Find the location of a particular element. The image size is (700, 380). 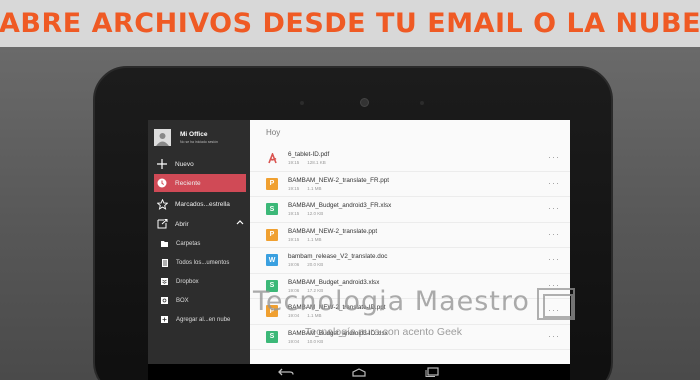

nav-item-reciente: Reciente is located at coordinates (200, 183).